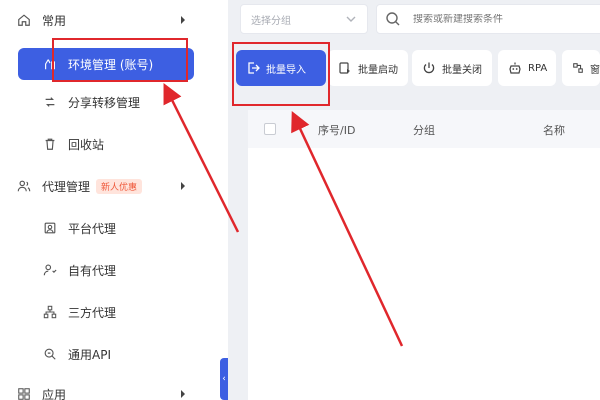  I want to click on sidebar-item-label: 分享转移管理, so click(104, 102).